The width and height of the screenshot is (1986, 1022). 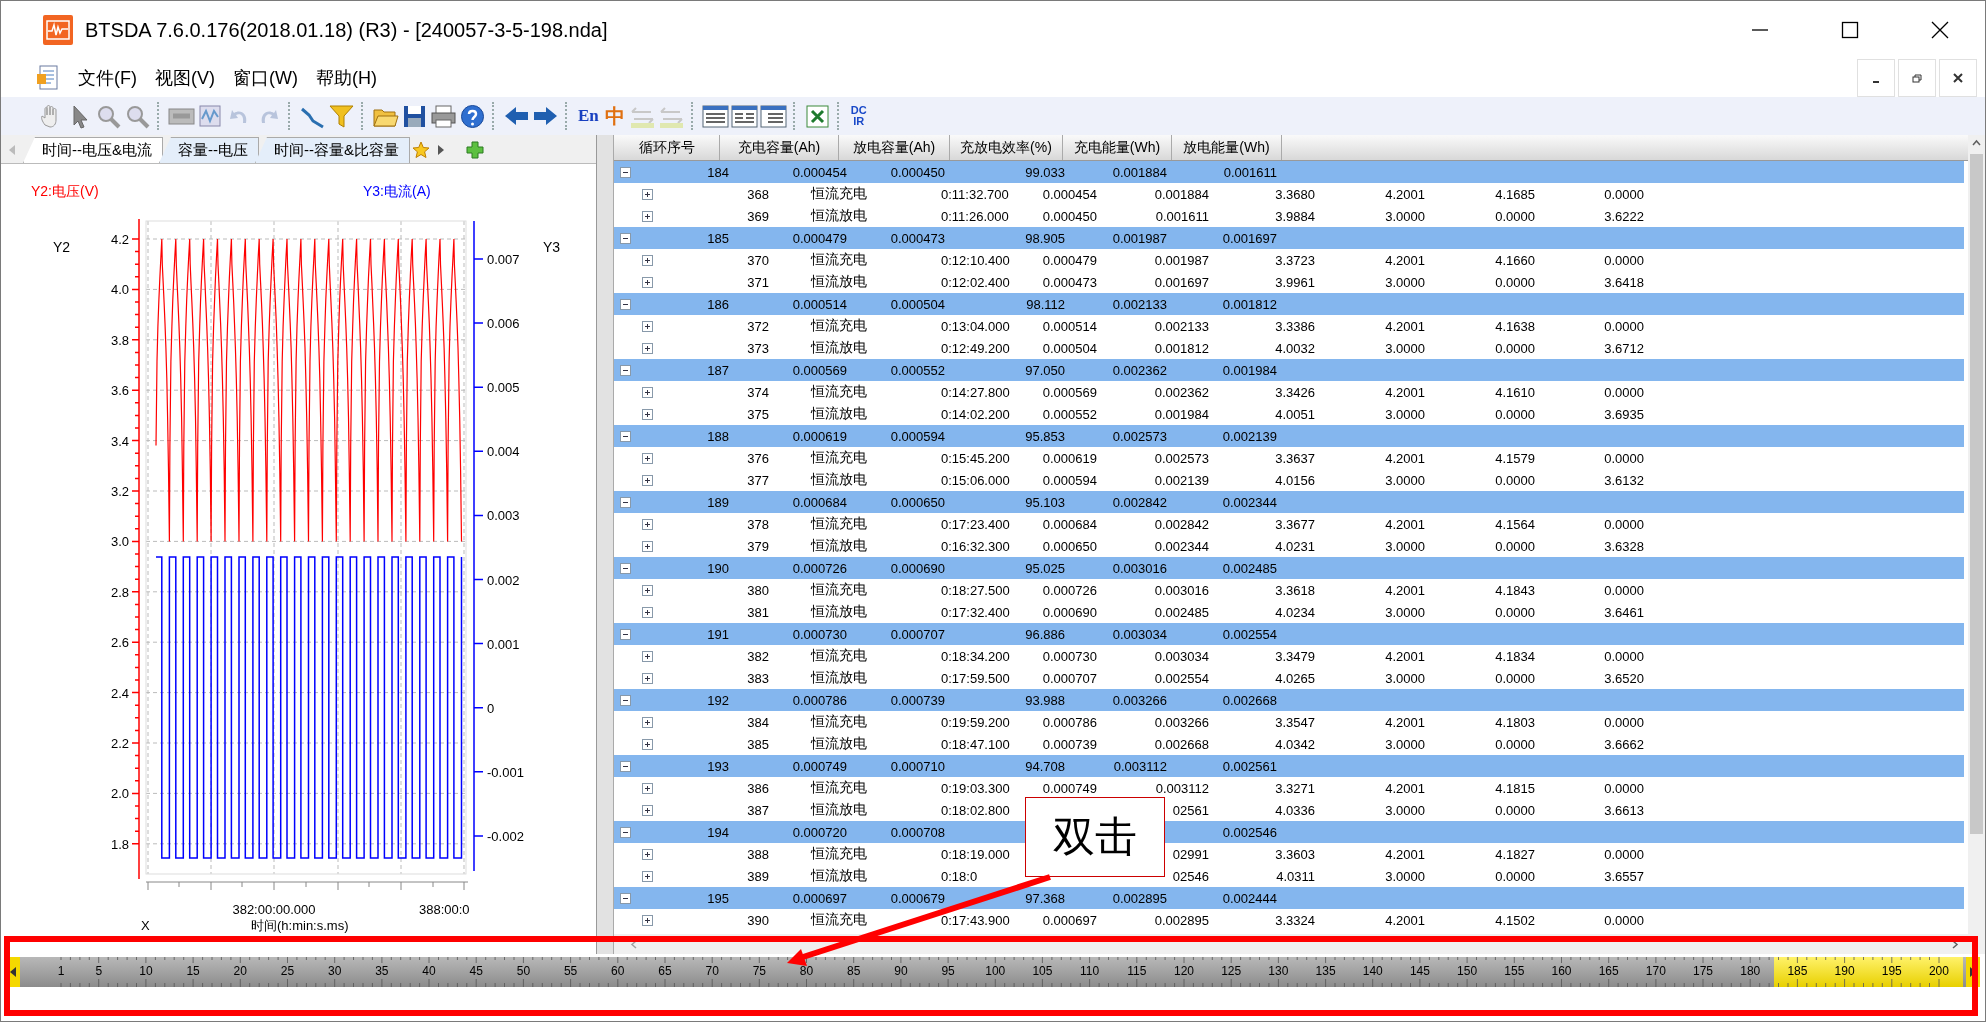 What do you see at coordinates (588, 116) in the screenshot?
I see `language-button: En` at bounding box center [588, 116].